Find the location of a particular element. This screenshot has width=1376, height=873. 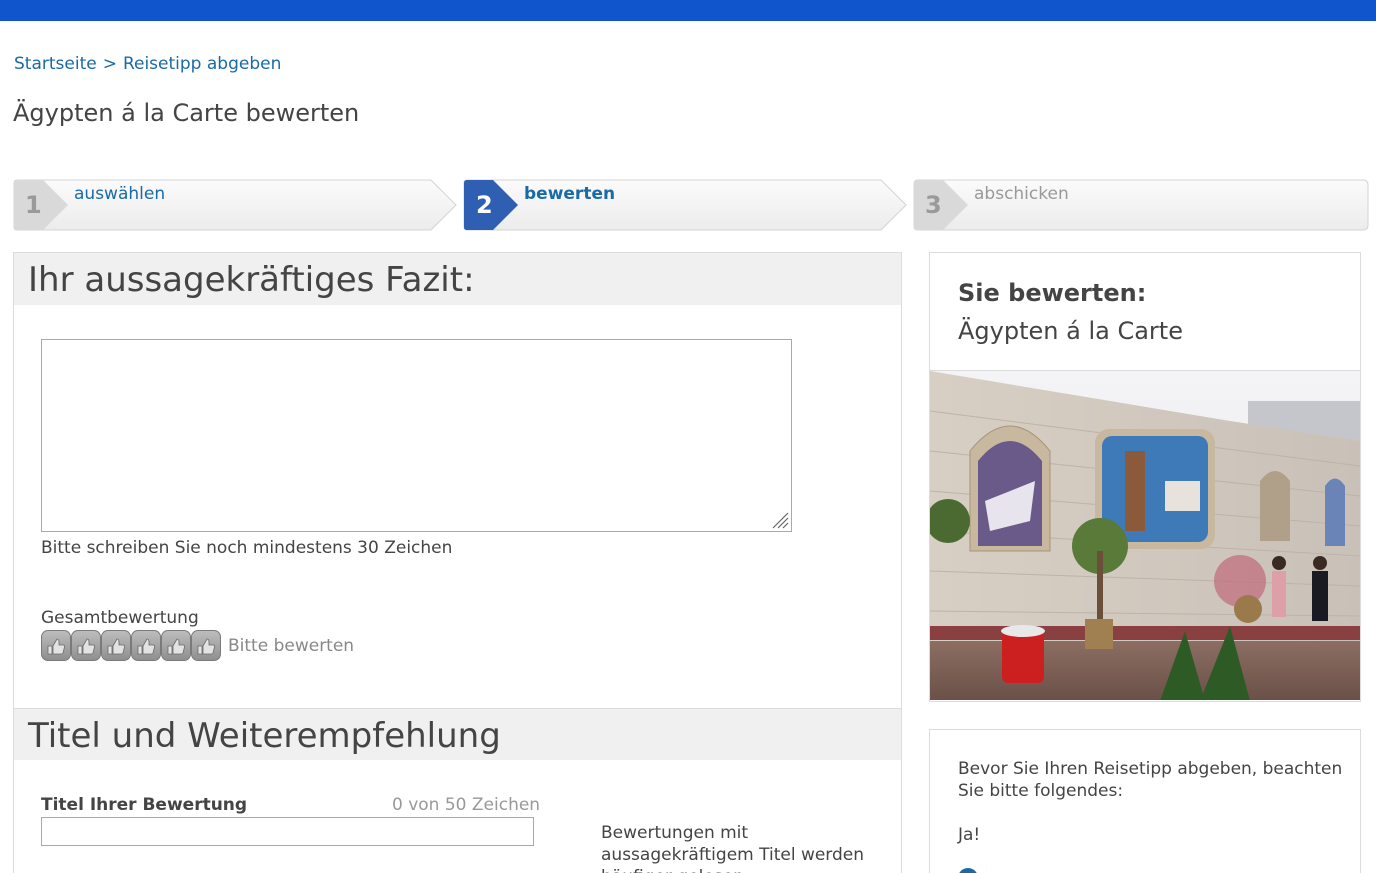

fazit-heading: Ihr aussagekräftiges Fazit: is located at coordinates (251, 280).